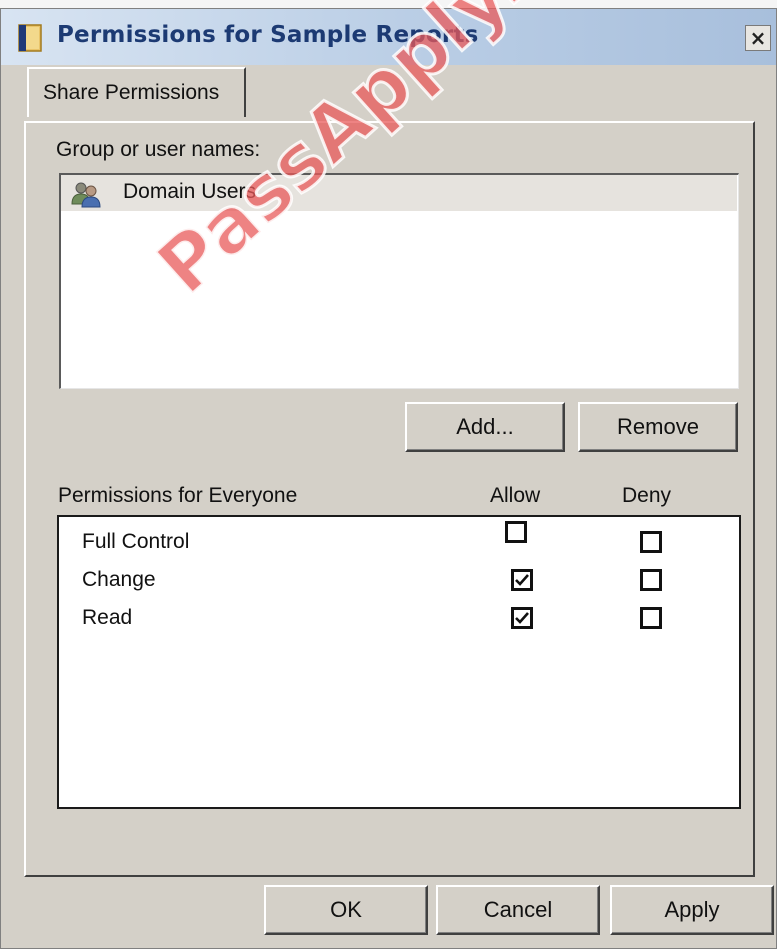 This screenshot has height=949, width=777. I want to click on permission-name-change: Change, so click(119, 579).